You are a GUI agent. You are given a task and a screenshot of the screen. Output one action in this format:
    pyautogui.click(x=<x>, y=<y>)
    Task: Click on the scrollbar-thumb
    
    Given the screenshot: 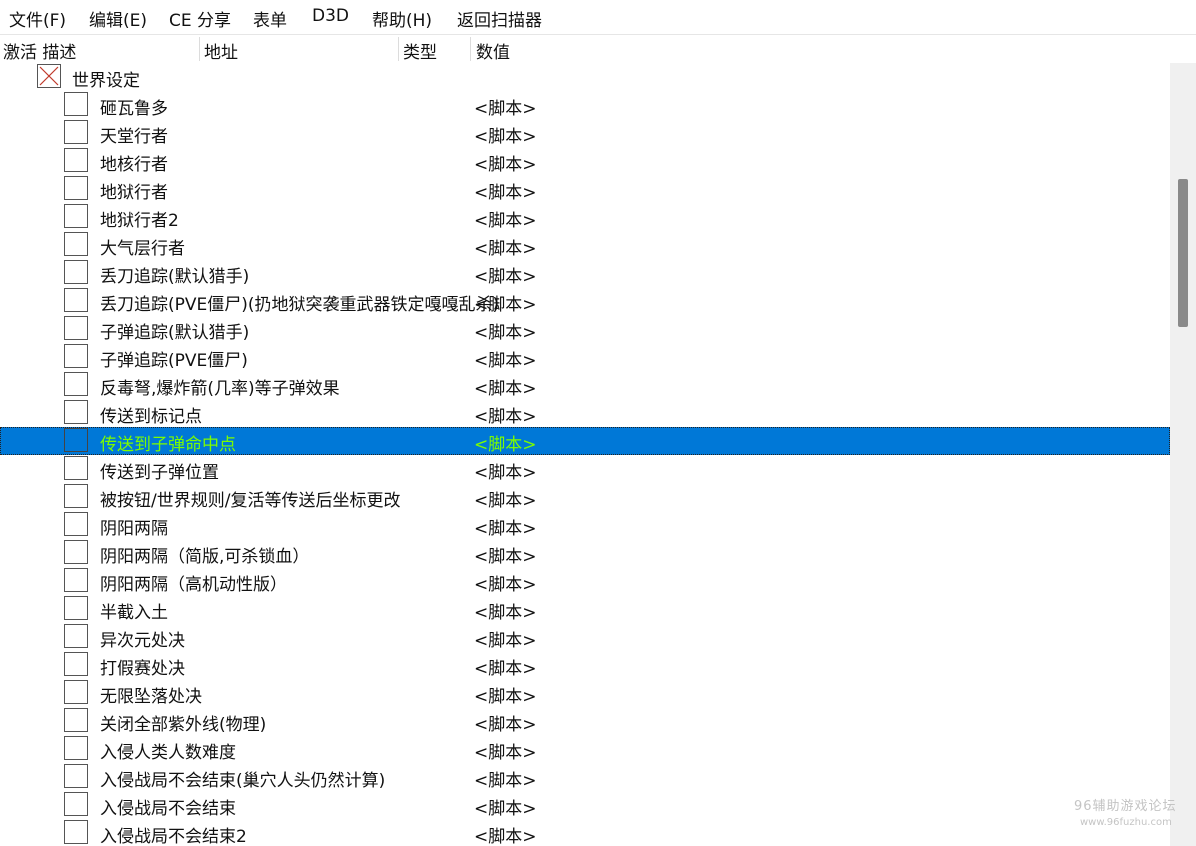 What is the action you would take?
    pyautogui.click(x=1183, y=253)
    